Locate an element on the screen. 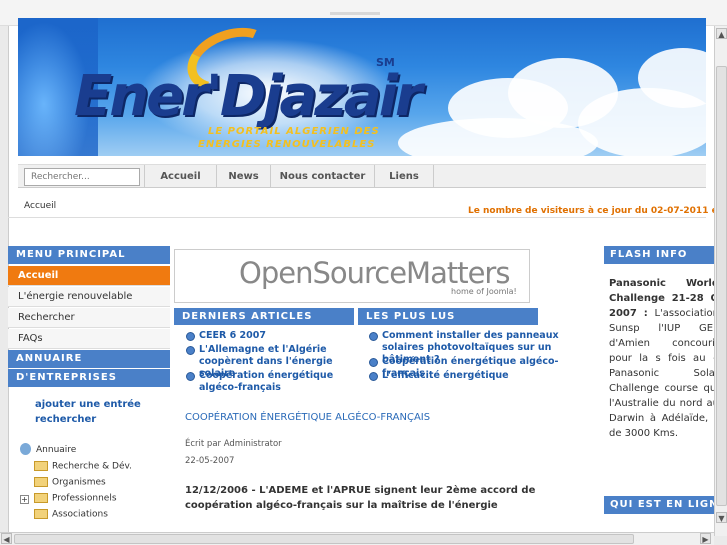  top-navigation: Accueil News Nous contacter Liens is located at coordinates (362, 176).